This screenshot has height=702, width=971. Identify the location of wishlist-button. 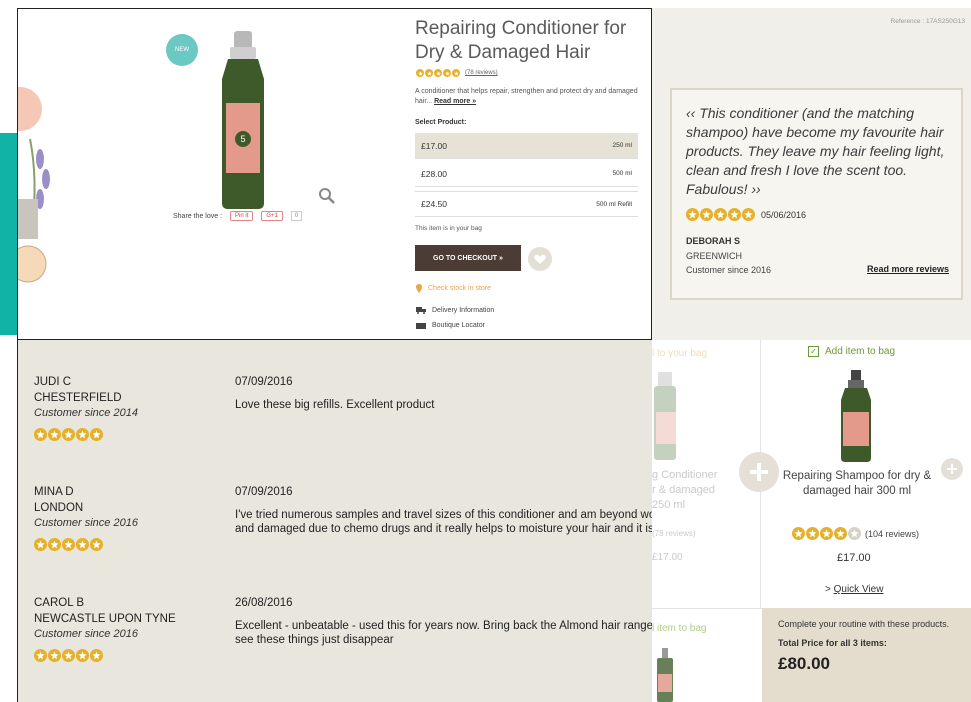
(540, 259).